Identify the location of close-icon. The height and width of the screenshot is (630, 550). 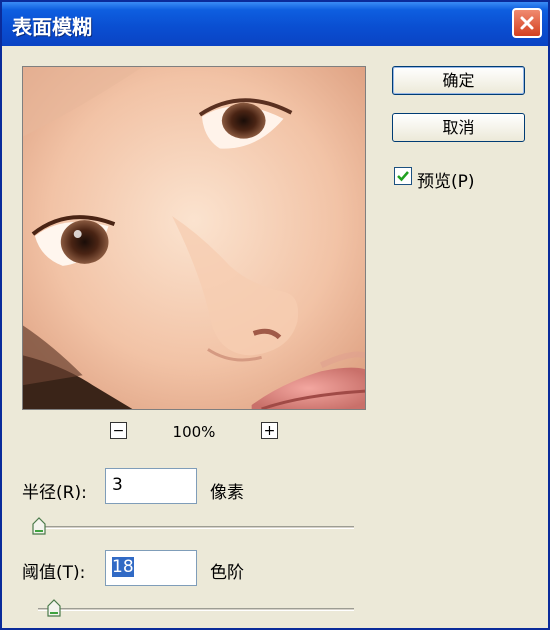
(527, 23).